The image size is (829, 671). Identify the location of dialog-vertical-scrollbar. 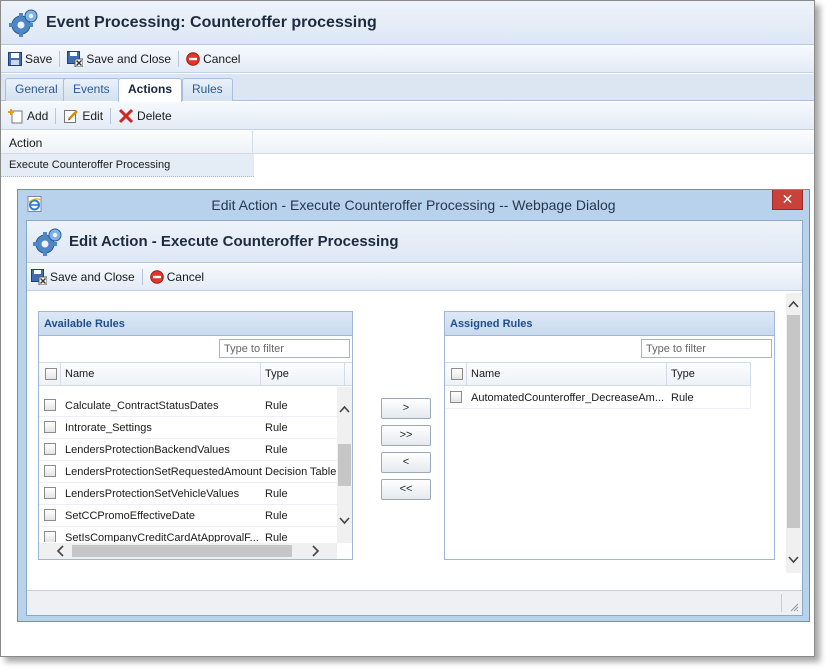
(793, 433).